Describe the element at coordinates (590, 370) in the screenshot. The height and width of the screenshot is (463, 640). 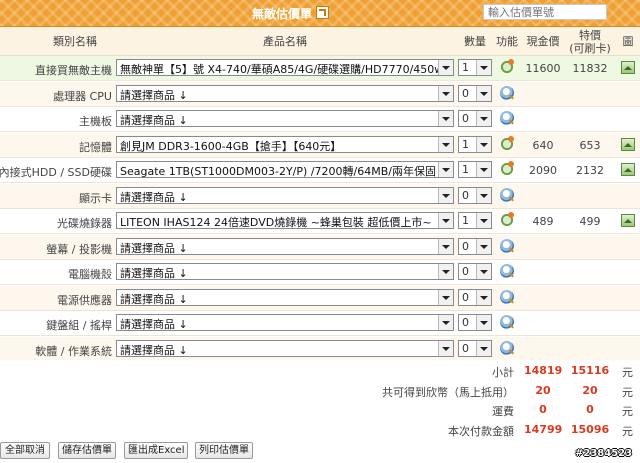
I see `summary-special-value: 15116` at that location.